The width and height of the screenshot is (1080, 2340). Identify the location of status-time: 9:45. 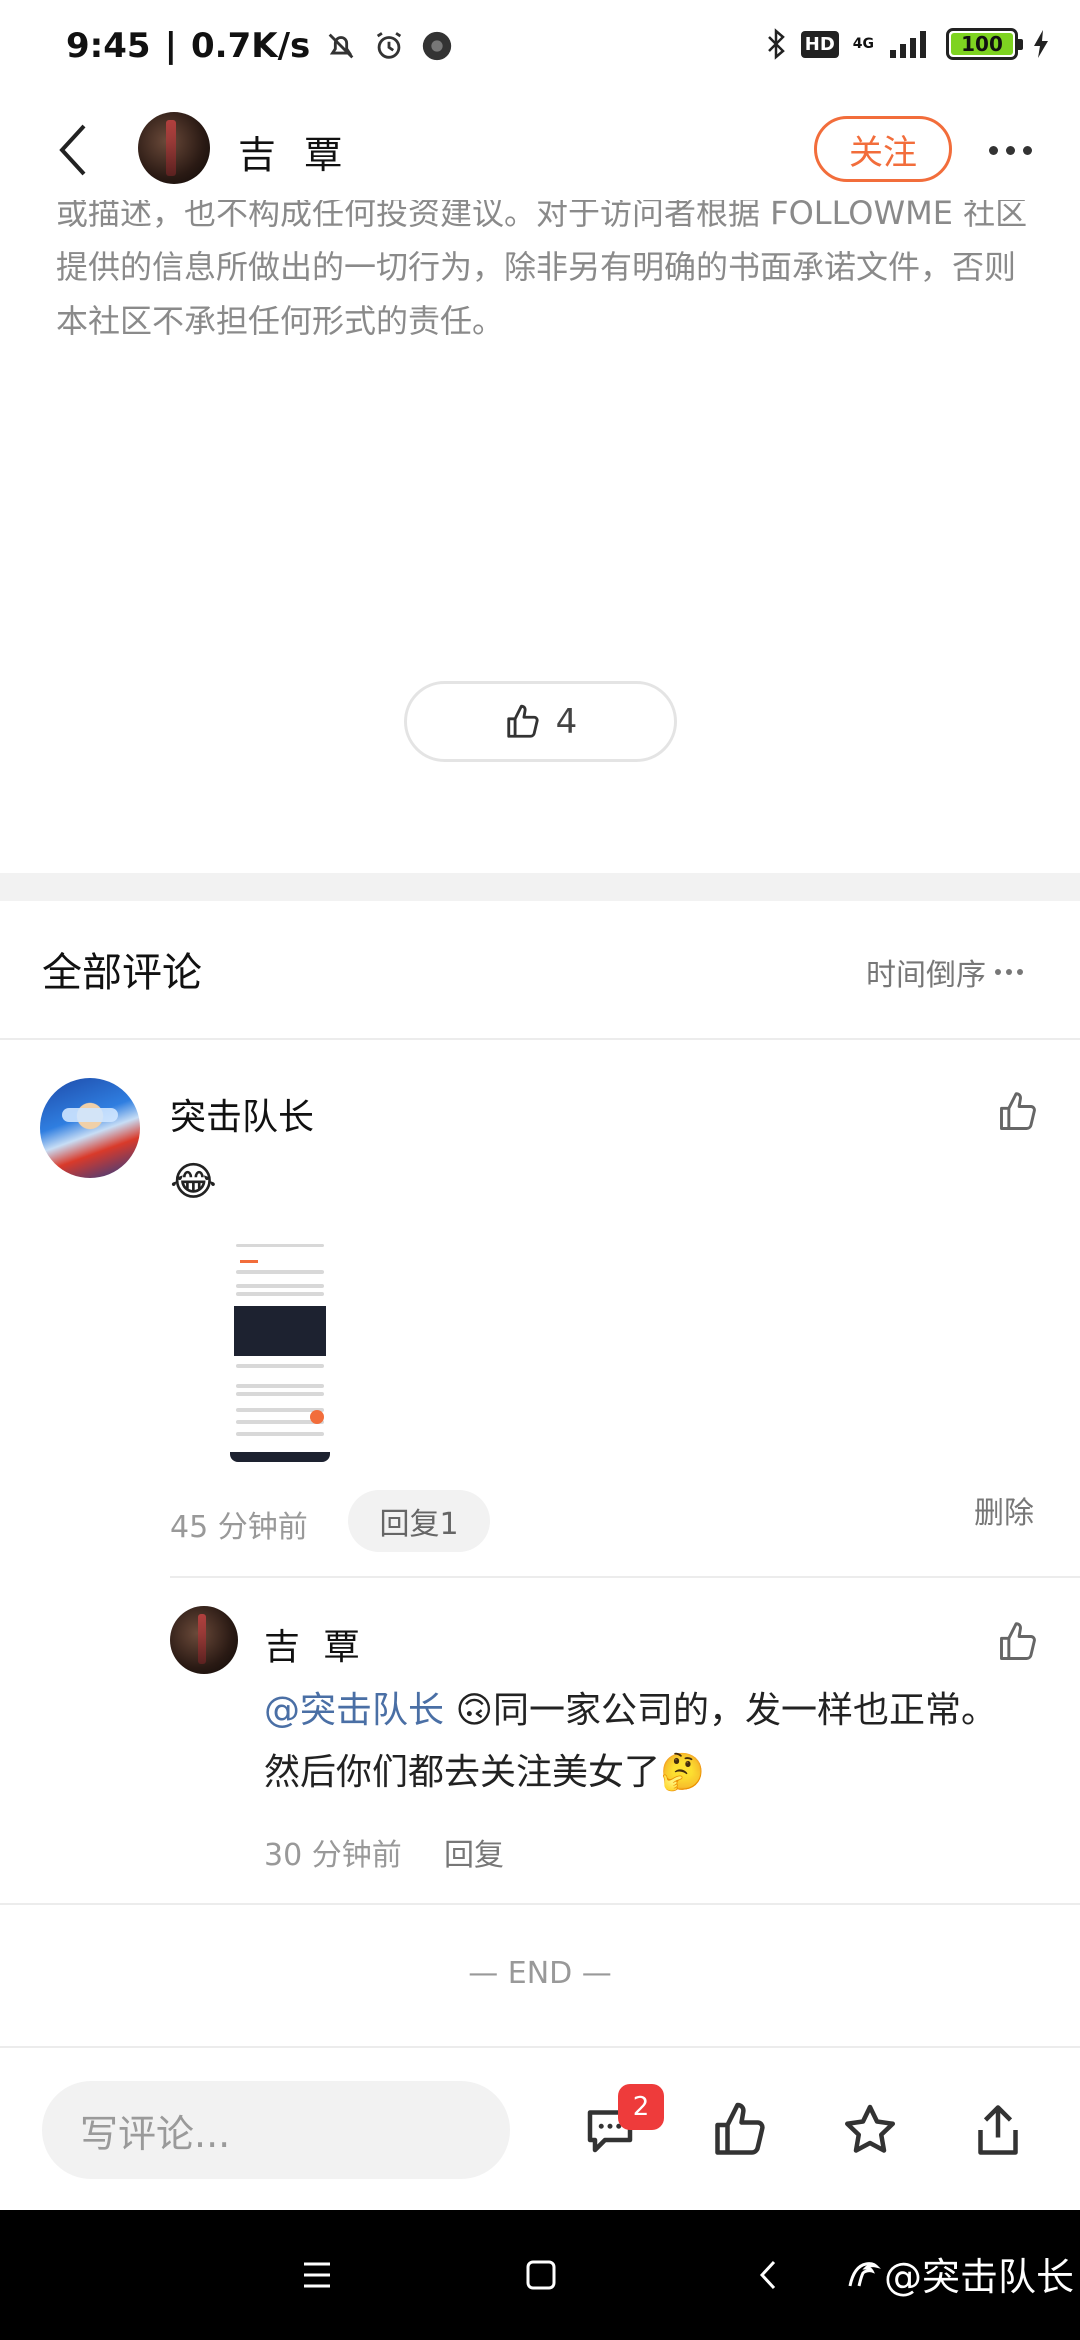
(108, 46).